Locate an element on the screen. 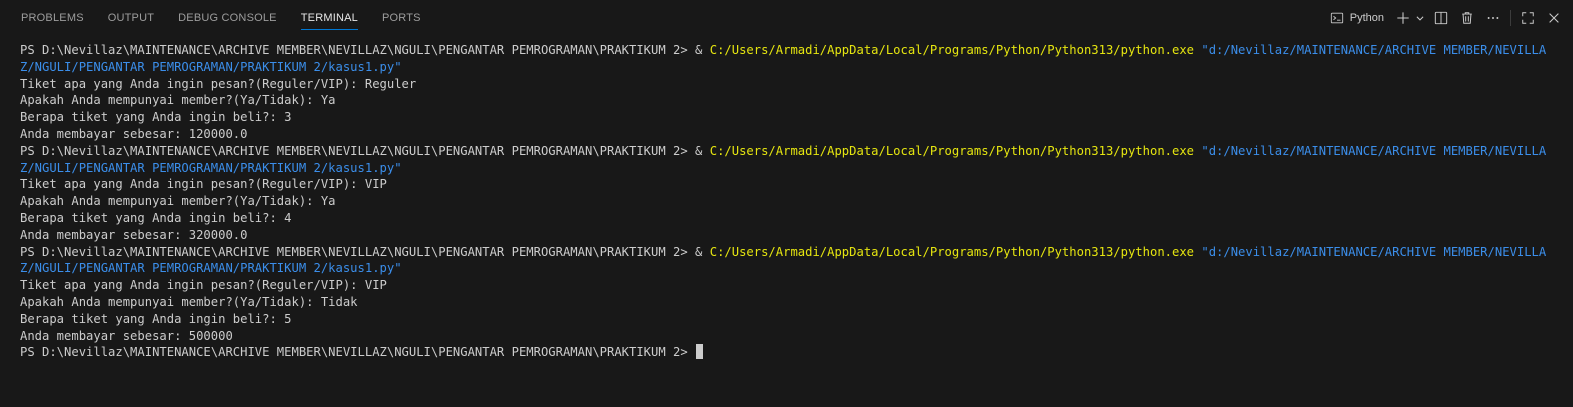  terminal-cursor is located at coordinates (700, 352).